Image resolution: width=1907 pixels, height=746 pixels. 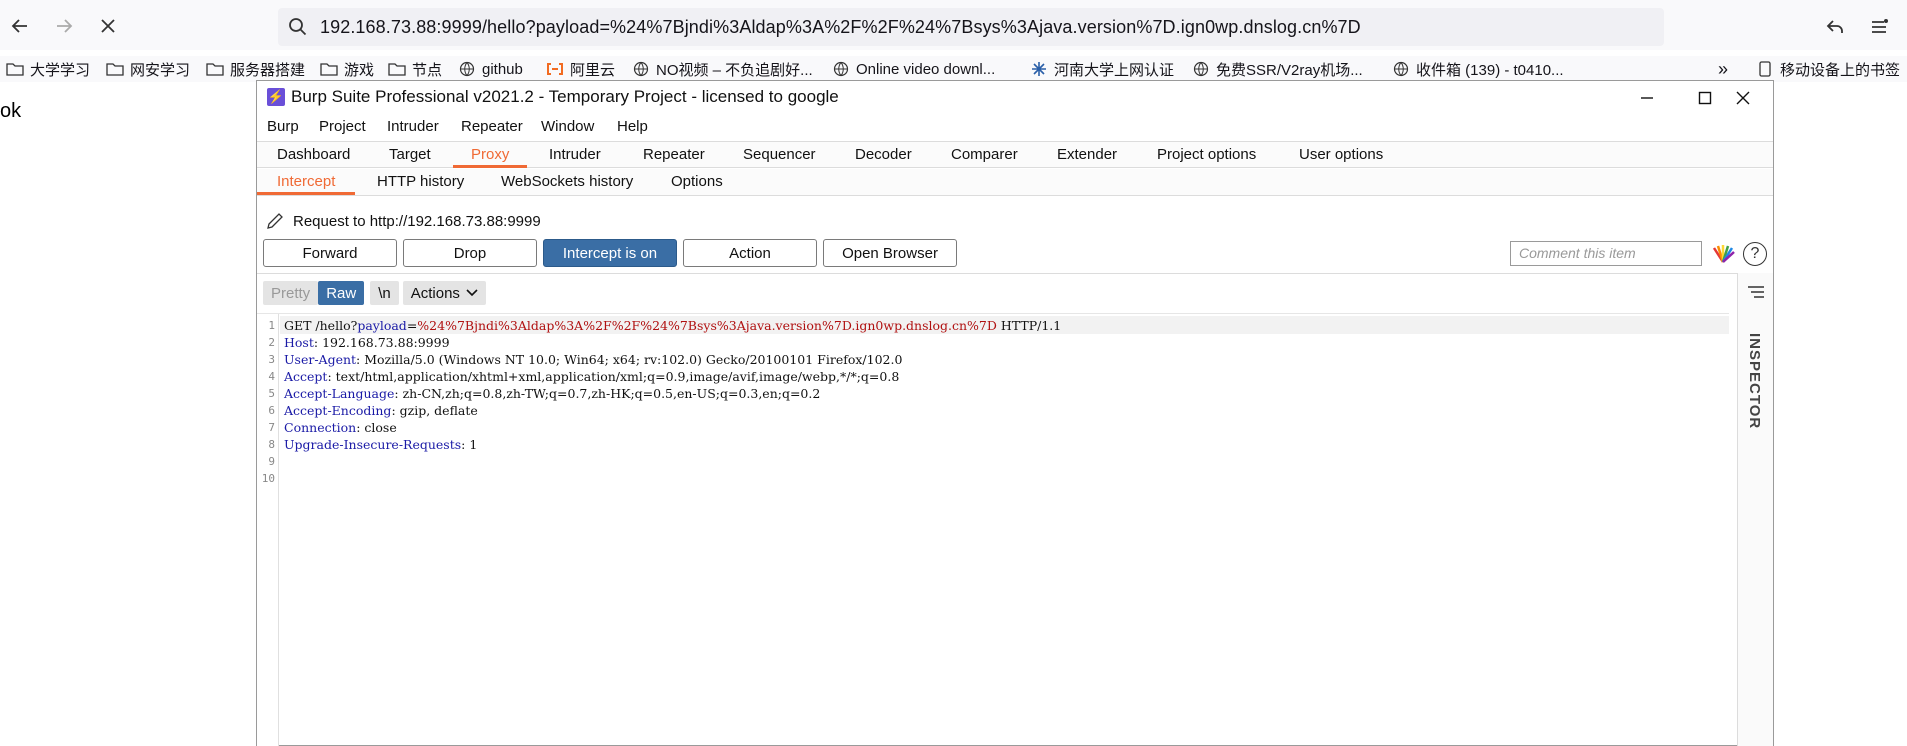 I want to click on line-number: 3, so click(x=271, y=359).